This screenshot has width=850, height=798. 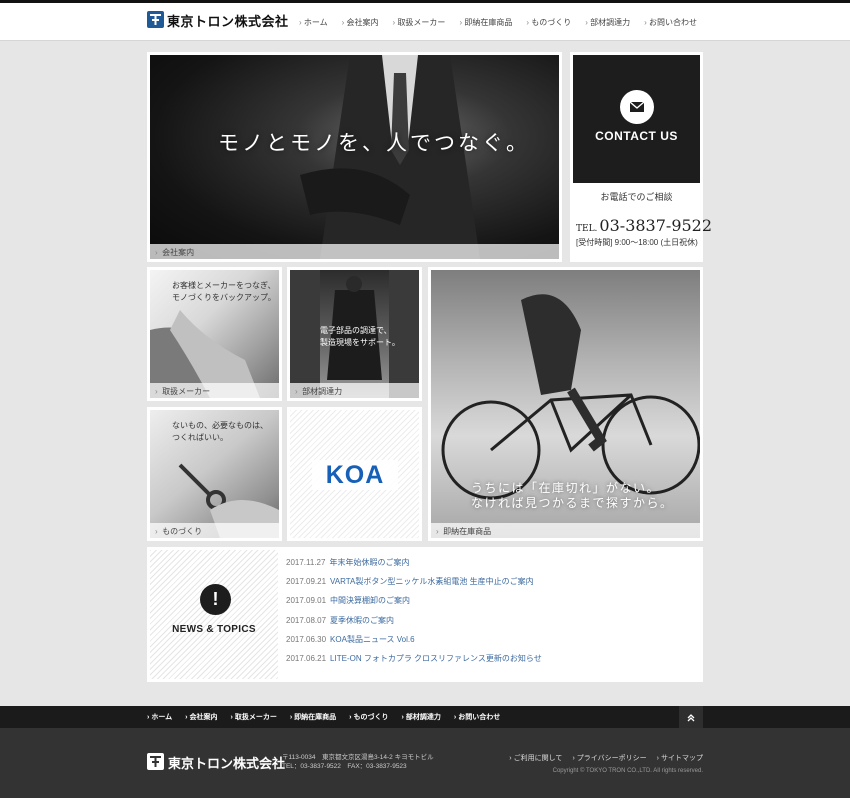 I want to click on hero-tile: モノとモノを、人でつなぐ。 会社案内, so click(x=354, y=157).